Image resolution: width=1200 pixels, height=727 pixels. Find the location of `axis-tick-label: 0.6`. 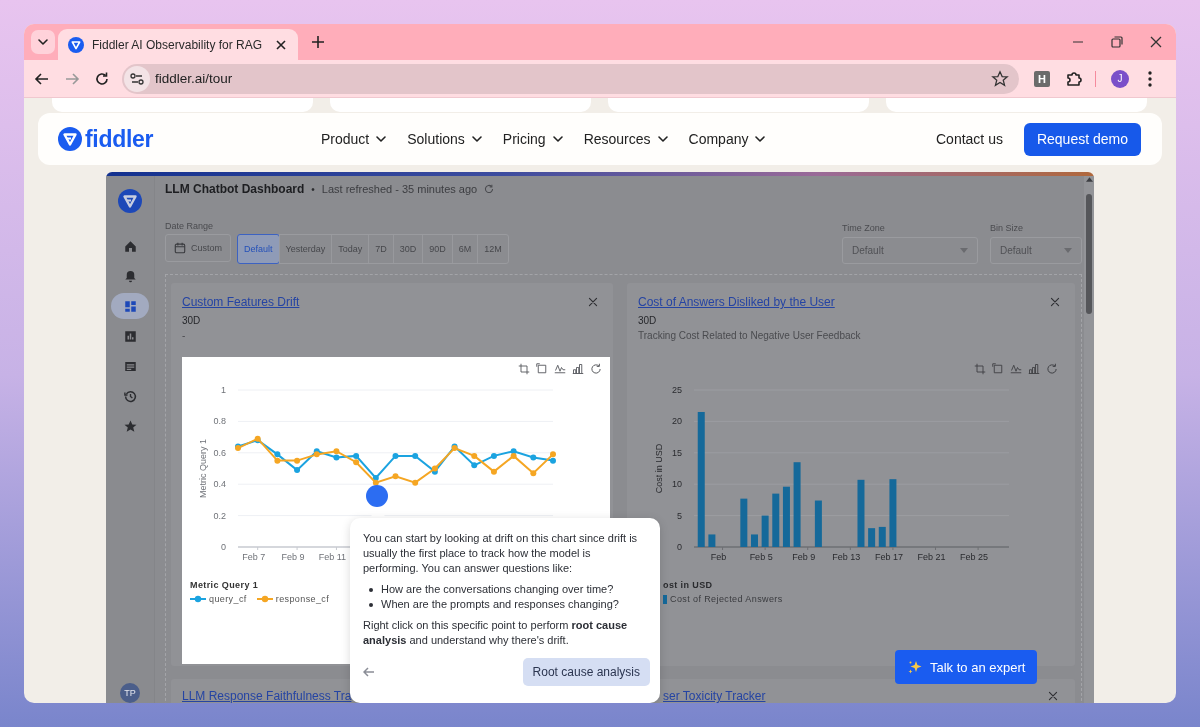

axis-tick-label: 0.6 is located at coordinates (219, 452).